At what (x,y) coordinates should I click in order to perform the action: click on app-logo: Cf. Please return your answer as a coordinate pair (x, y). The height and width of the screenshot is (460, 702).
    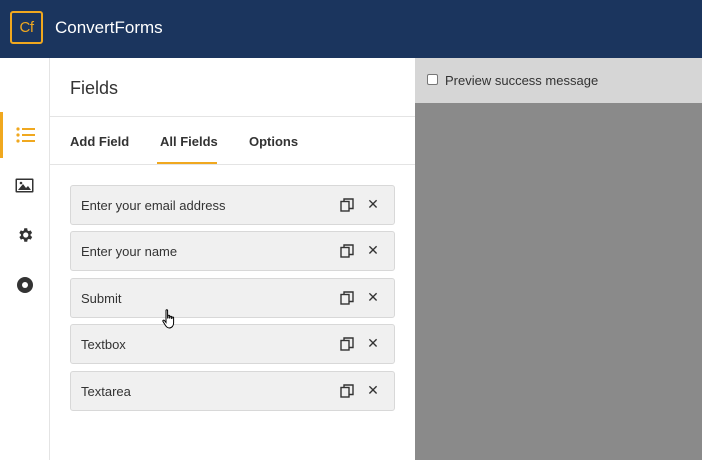
    Looking at the image, I should click on (26, 27).